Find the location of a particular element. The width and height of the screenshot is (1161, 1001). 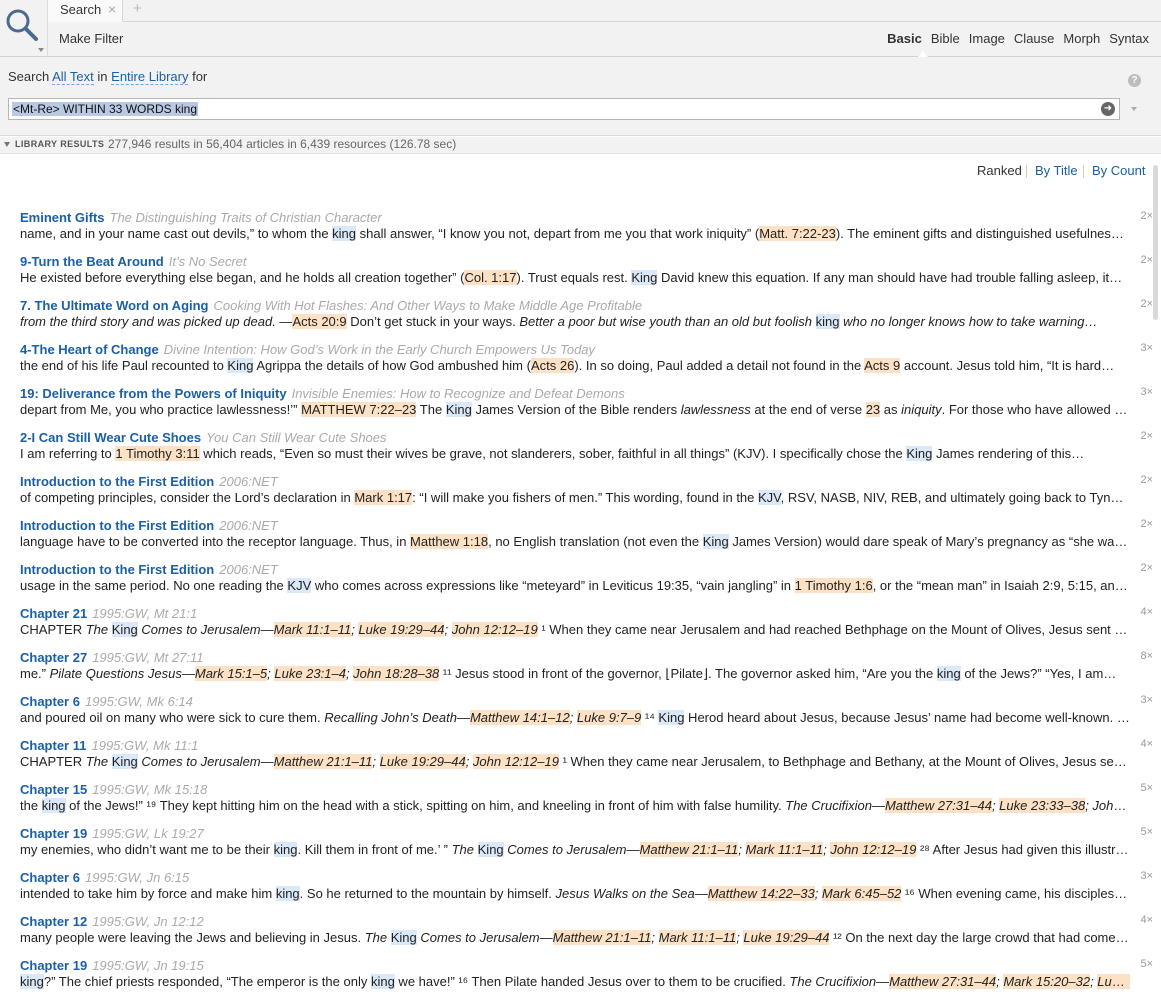

make-filter-button: Make Filter is located at coordinates (91, 38).